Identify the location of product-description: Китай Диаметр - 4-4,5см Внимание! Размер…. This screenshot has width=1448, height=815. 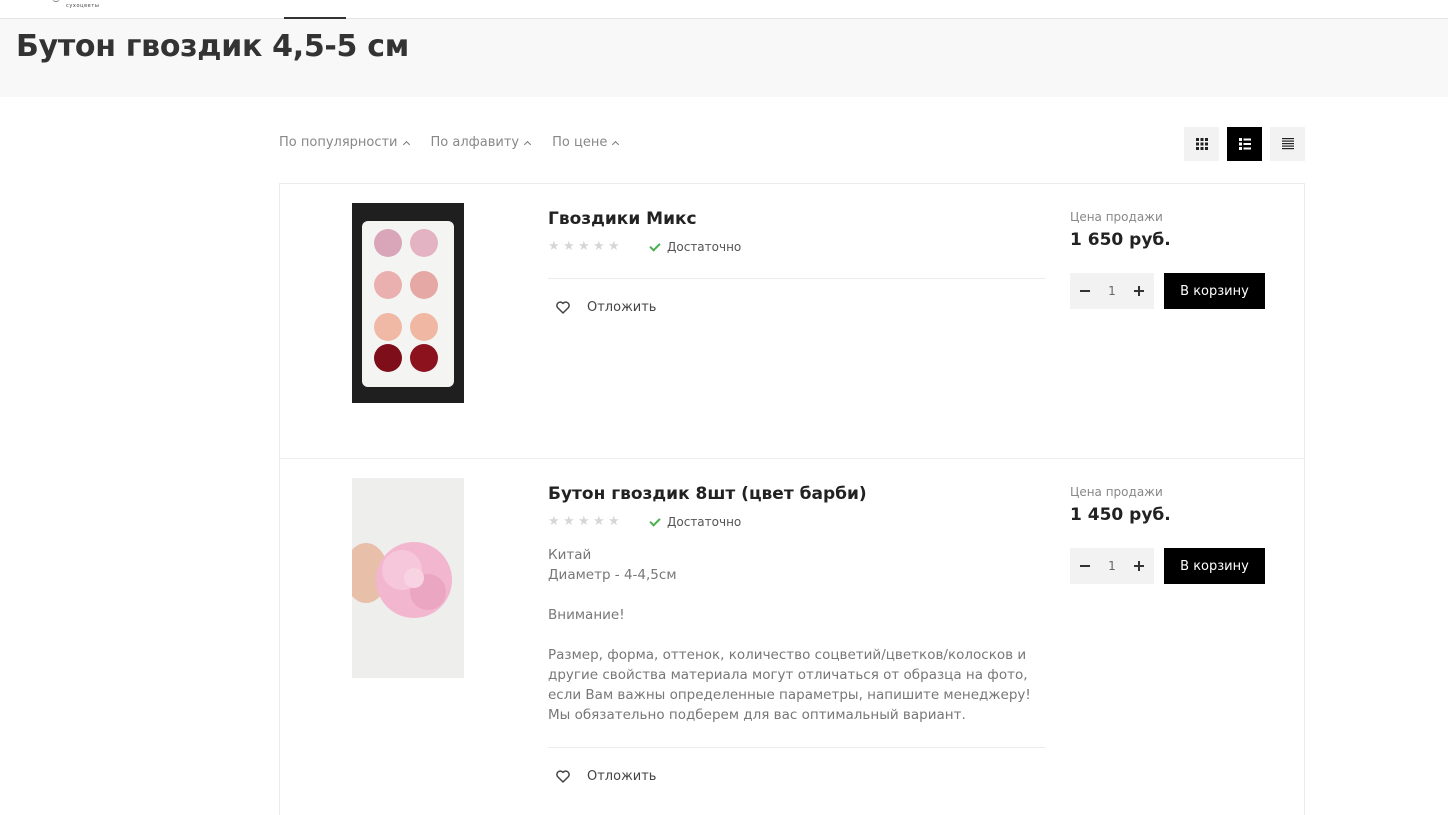
(798, 635).